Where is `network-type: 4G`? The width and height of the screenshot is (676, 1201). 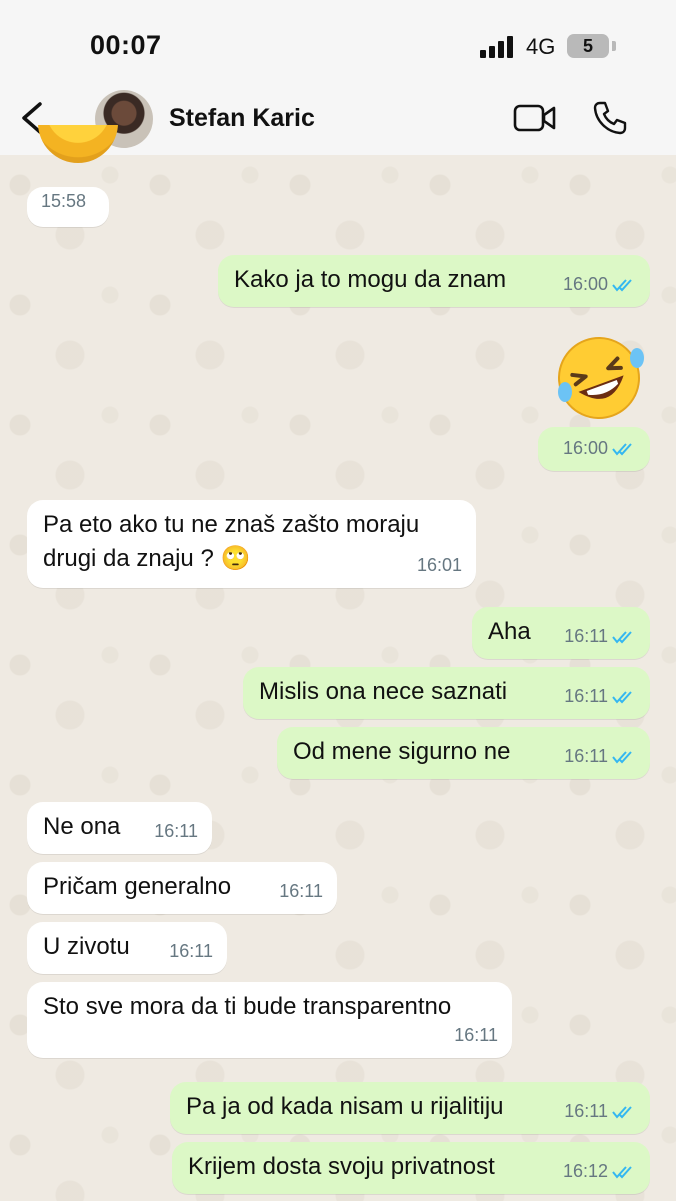
network-type: 4G is located at coordinates (541, 46).